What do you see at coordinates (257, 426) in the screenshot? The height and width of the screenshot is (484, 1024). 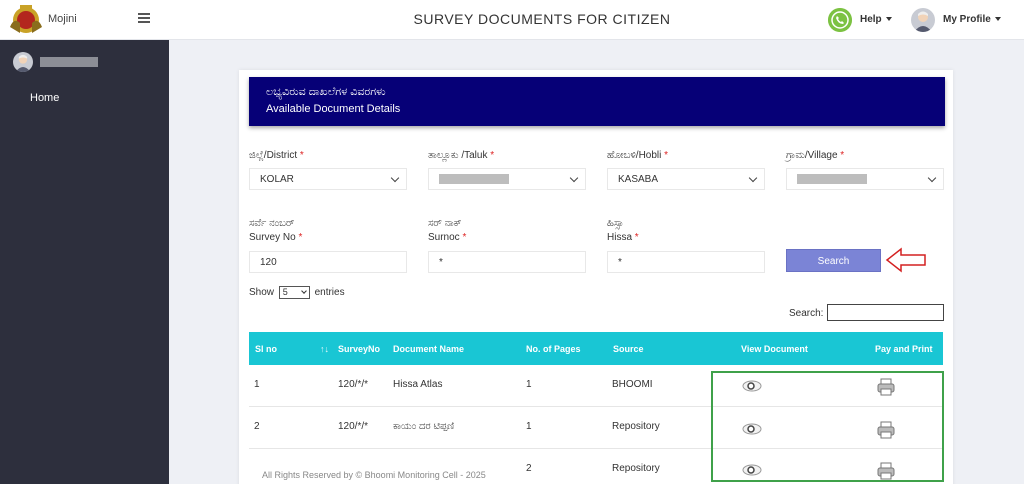 I see `cell-sl: 2` at bounding box center [257, 426].